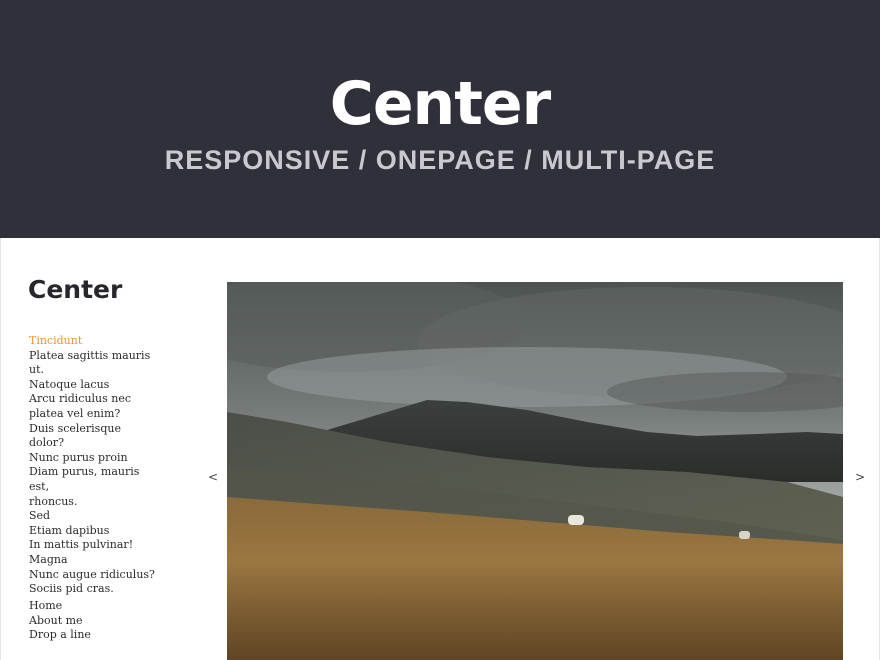 The height and width of the screenshot is (660, 880). Describe the element at coordinates (94, 414) in the screenshot. I see `menu-item: platea vel enim?` at that location.